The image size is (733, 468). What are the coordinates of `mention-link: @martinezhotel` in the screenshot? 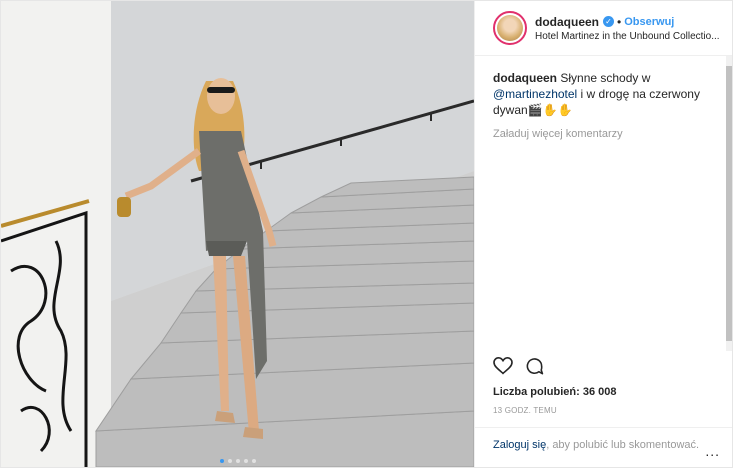 It's located at (535, 94).